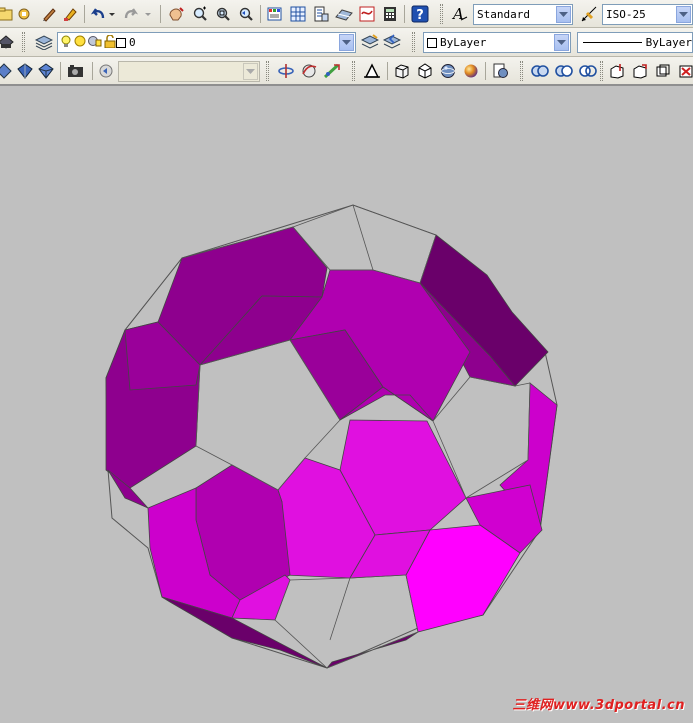  What do you see at coordinates (589, 14) in the screenshot?
I see `dim-style-icon` at bounding box center [589, 14].